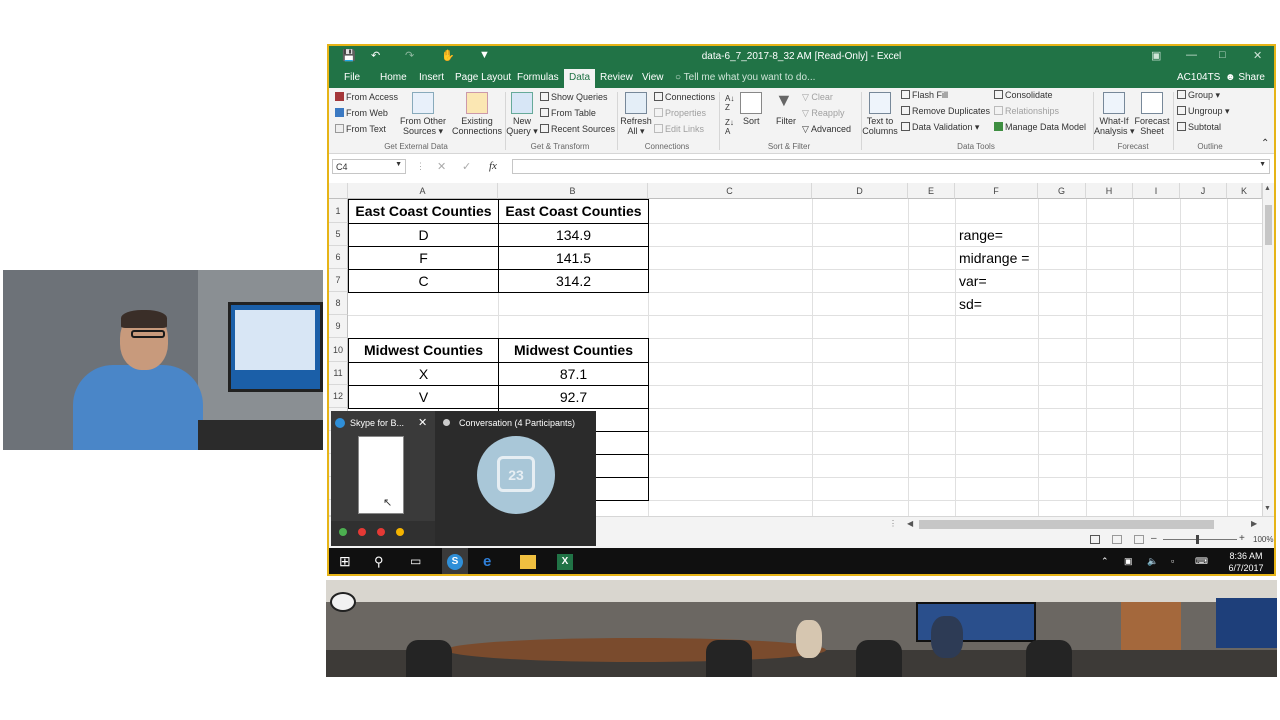 The width and height of the screenshot is (1280, 720). What do you see at coordinates (1191, 55) in the screenshot?
I see `minimize-icon: —` at bounding box center [1191, 55].